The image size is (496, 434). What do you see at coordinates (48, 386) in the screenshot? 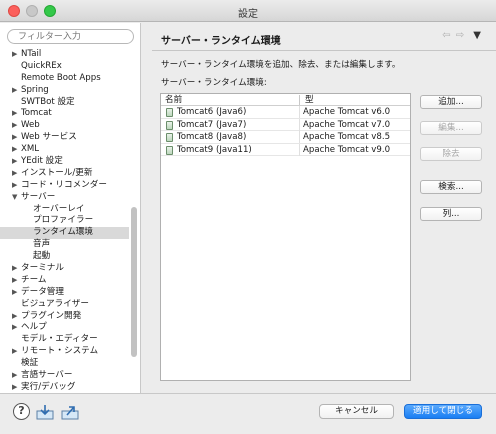
I see `tree-item-label: 実行/デバッグ` at bounding box center [48, 386].